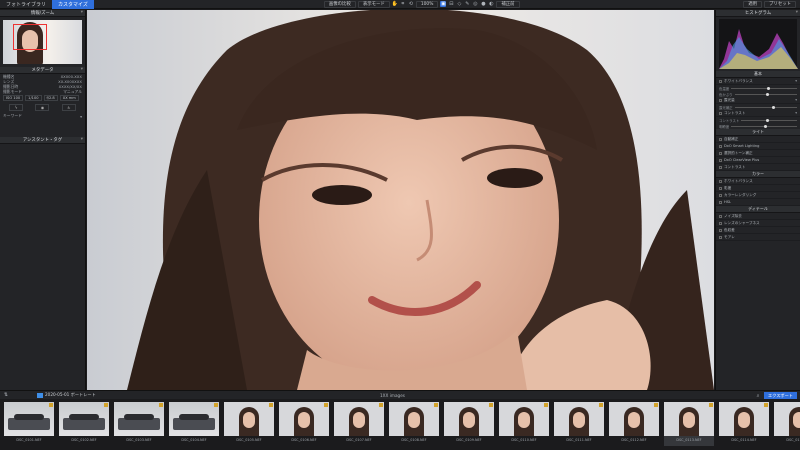 This screenshot has width=800, height=450. Describe the element at coordinates (689, 424) in the screenshot. I see `filmstrip-thumbnail: DSC_0113.NEF` at that location.